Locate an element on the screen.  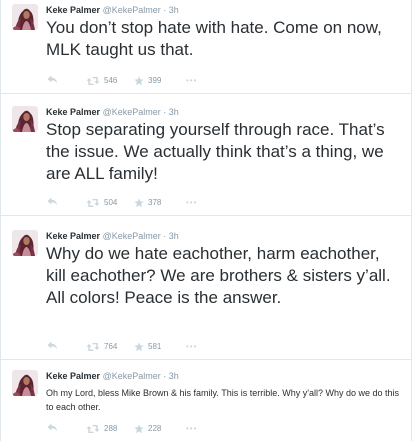
favorite-button: 399 is located at coordinates (147, 81).